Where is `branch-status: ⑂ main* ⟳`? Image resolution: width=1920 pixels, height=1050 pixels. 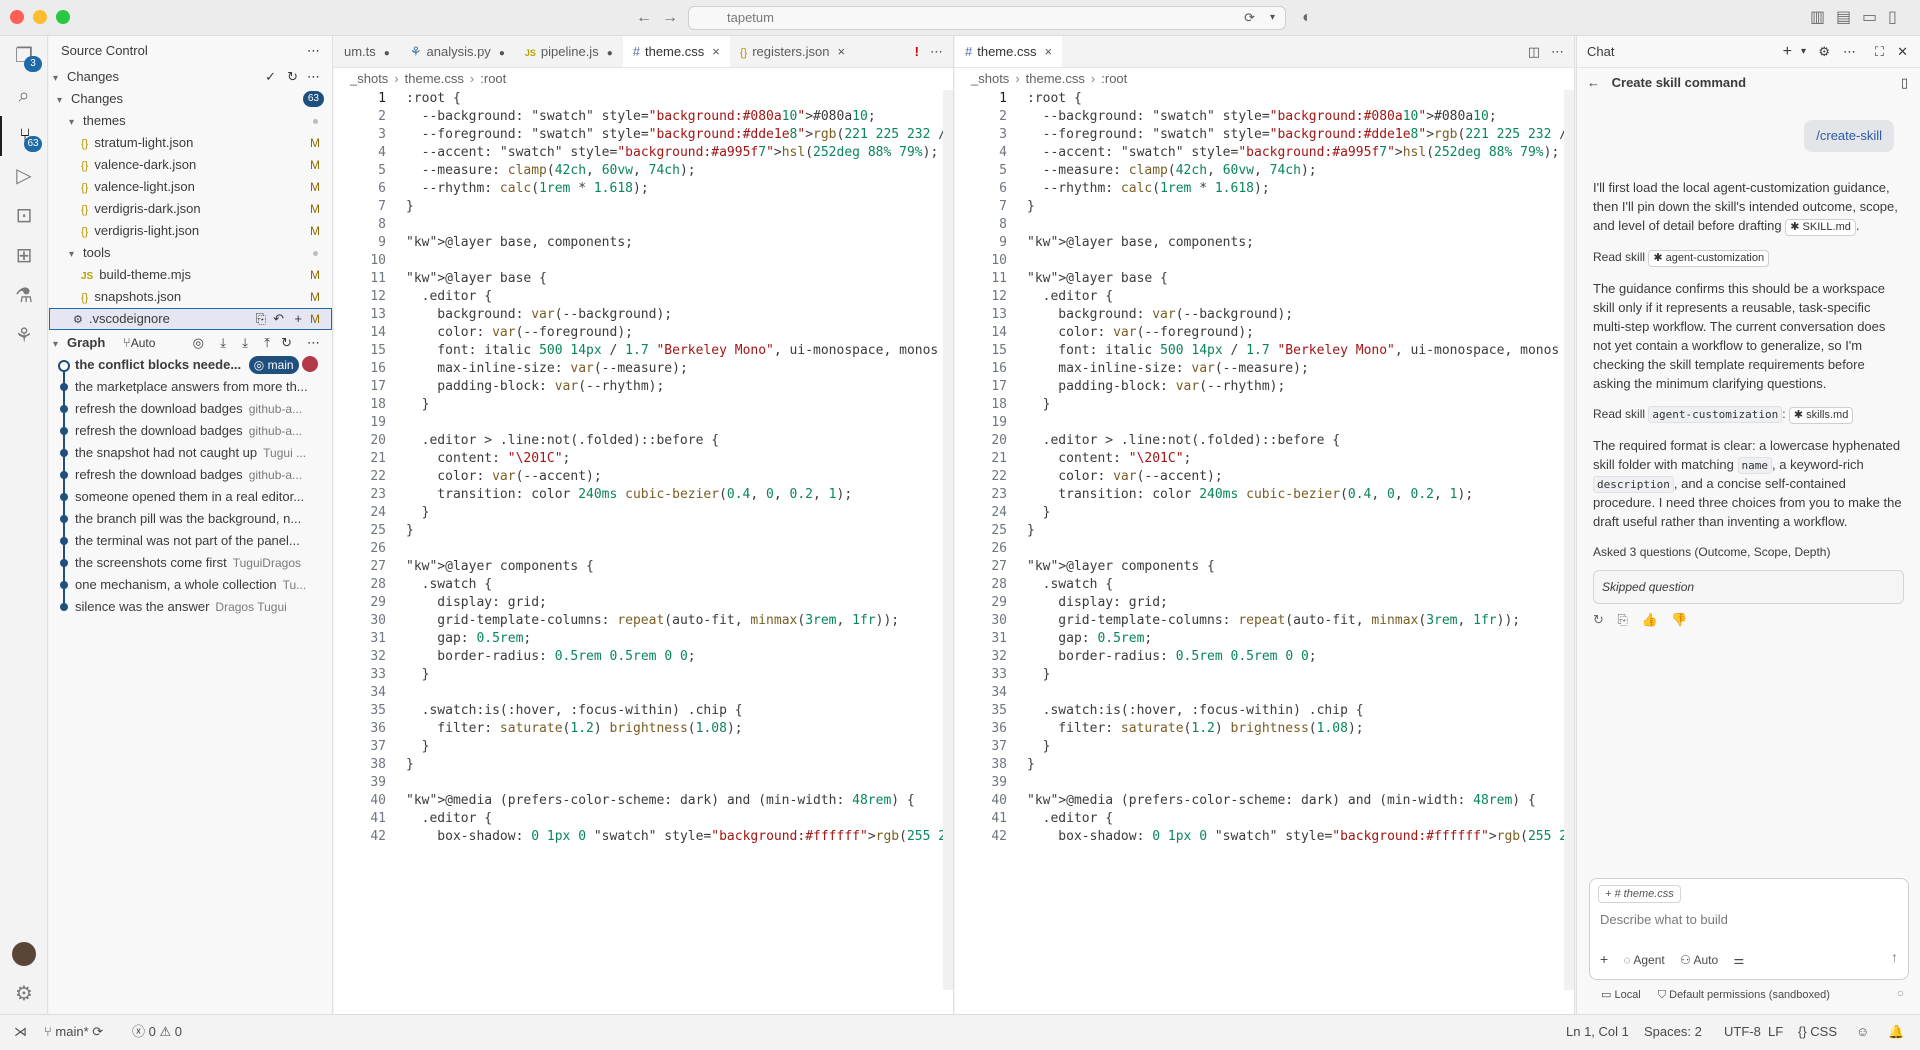 branch-status: ⑂ main* ⟳ is located at coordinates (73, 1032).